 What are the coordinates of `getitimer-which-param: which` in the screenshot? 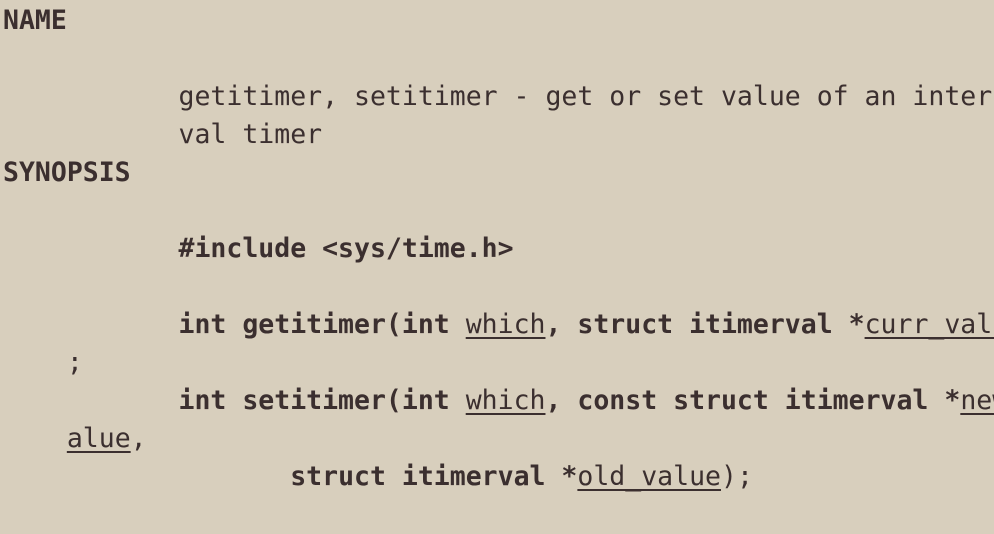 It's located at (505, 324).